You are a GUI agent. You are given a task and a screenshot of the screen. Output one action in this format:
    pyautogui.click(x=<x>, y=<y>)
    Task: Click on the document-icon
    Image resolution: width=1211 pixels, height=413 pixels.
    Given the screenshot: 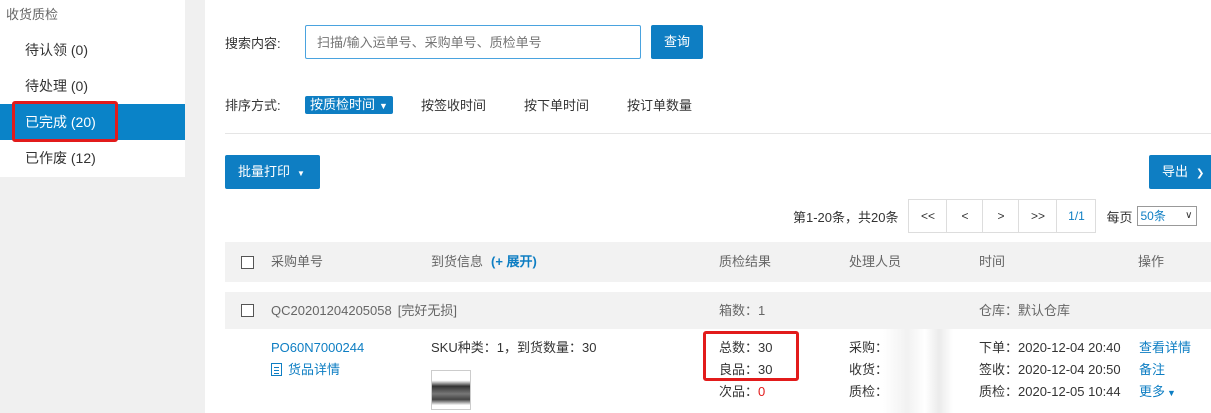 What is the action you would take?
    pyautogui.click(x=276, y=369)
    